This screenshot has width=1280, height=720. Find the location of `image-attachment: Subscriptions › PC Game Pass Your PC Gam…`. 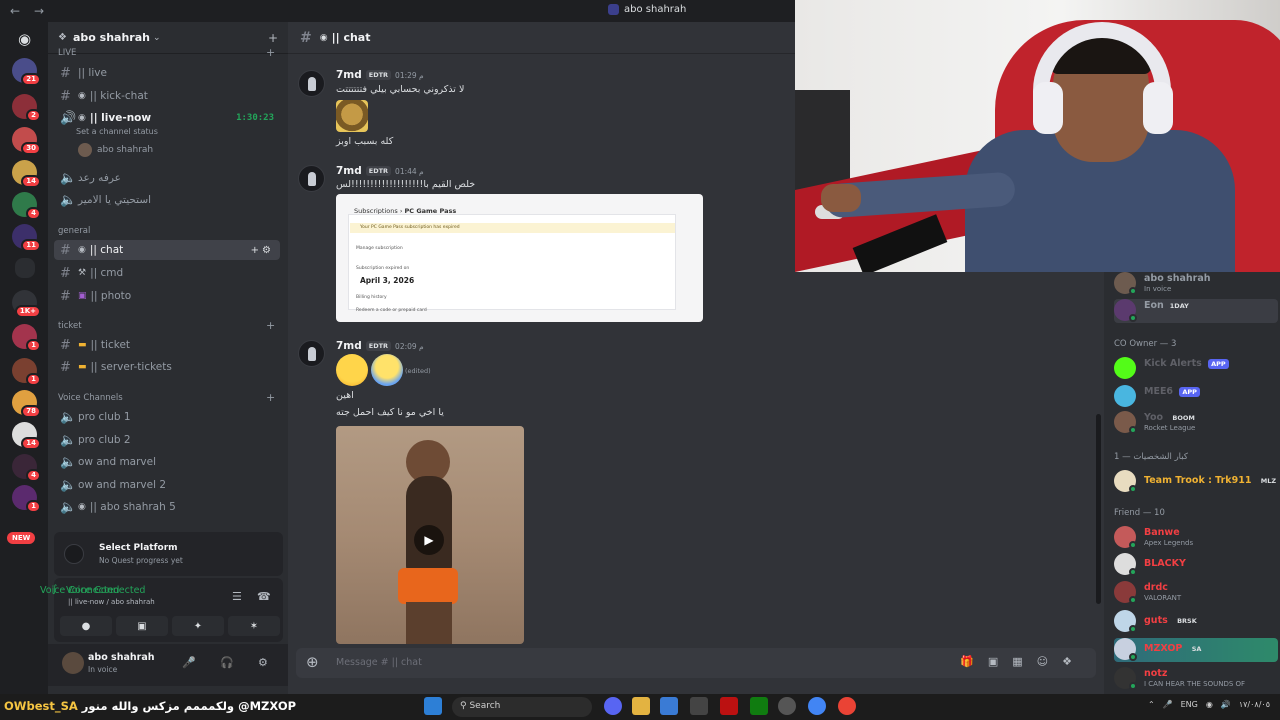

image-attachment: Subscriptions › PC Game Pass Your PC Gam… is located at coordinates (519, 258).